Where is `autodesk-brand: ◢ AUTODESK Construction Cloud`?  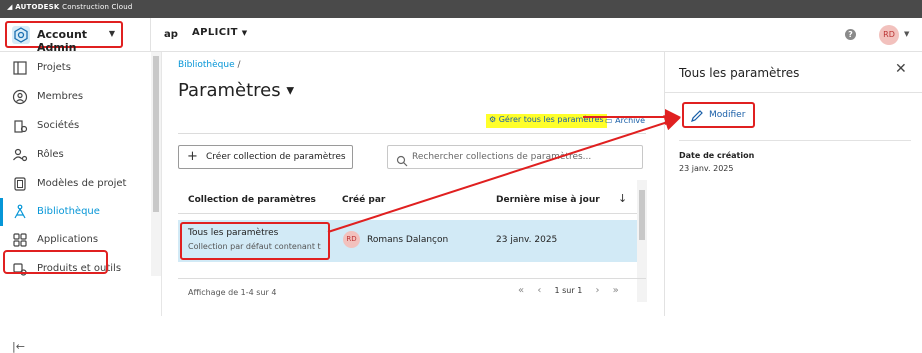
autodesk-brand: ◢ AUTODESK Construction Cloud is located at coordinates (70, 7).